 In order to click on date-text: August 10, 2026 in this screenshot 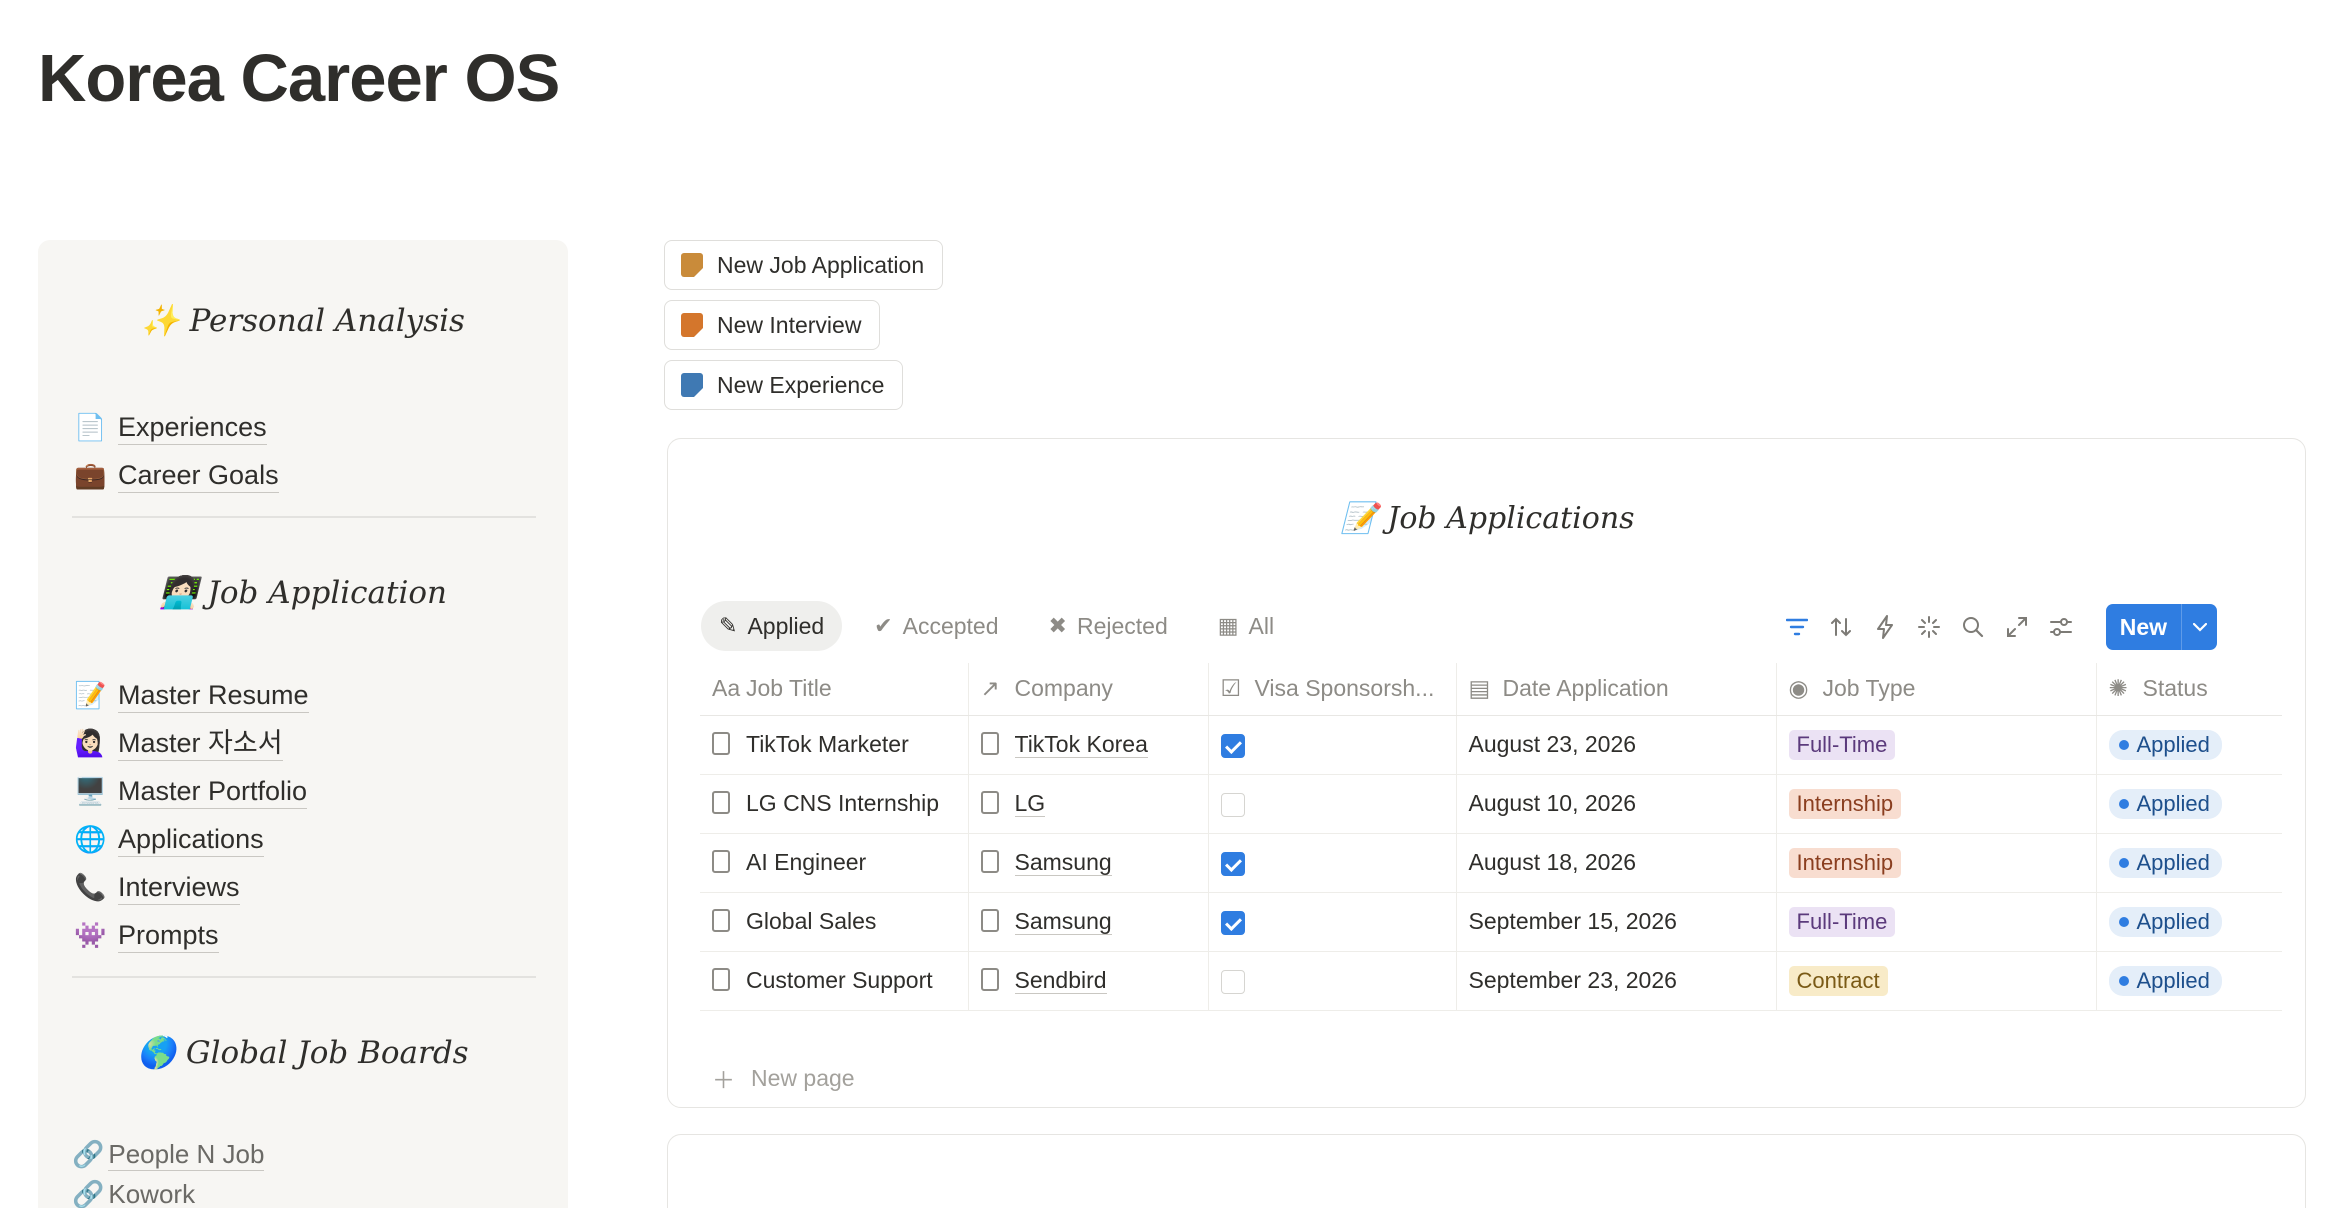, I will do `click(1552, 803)`.